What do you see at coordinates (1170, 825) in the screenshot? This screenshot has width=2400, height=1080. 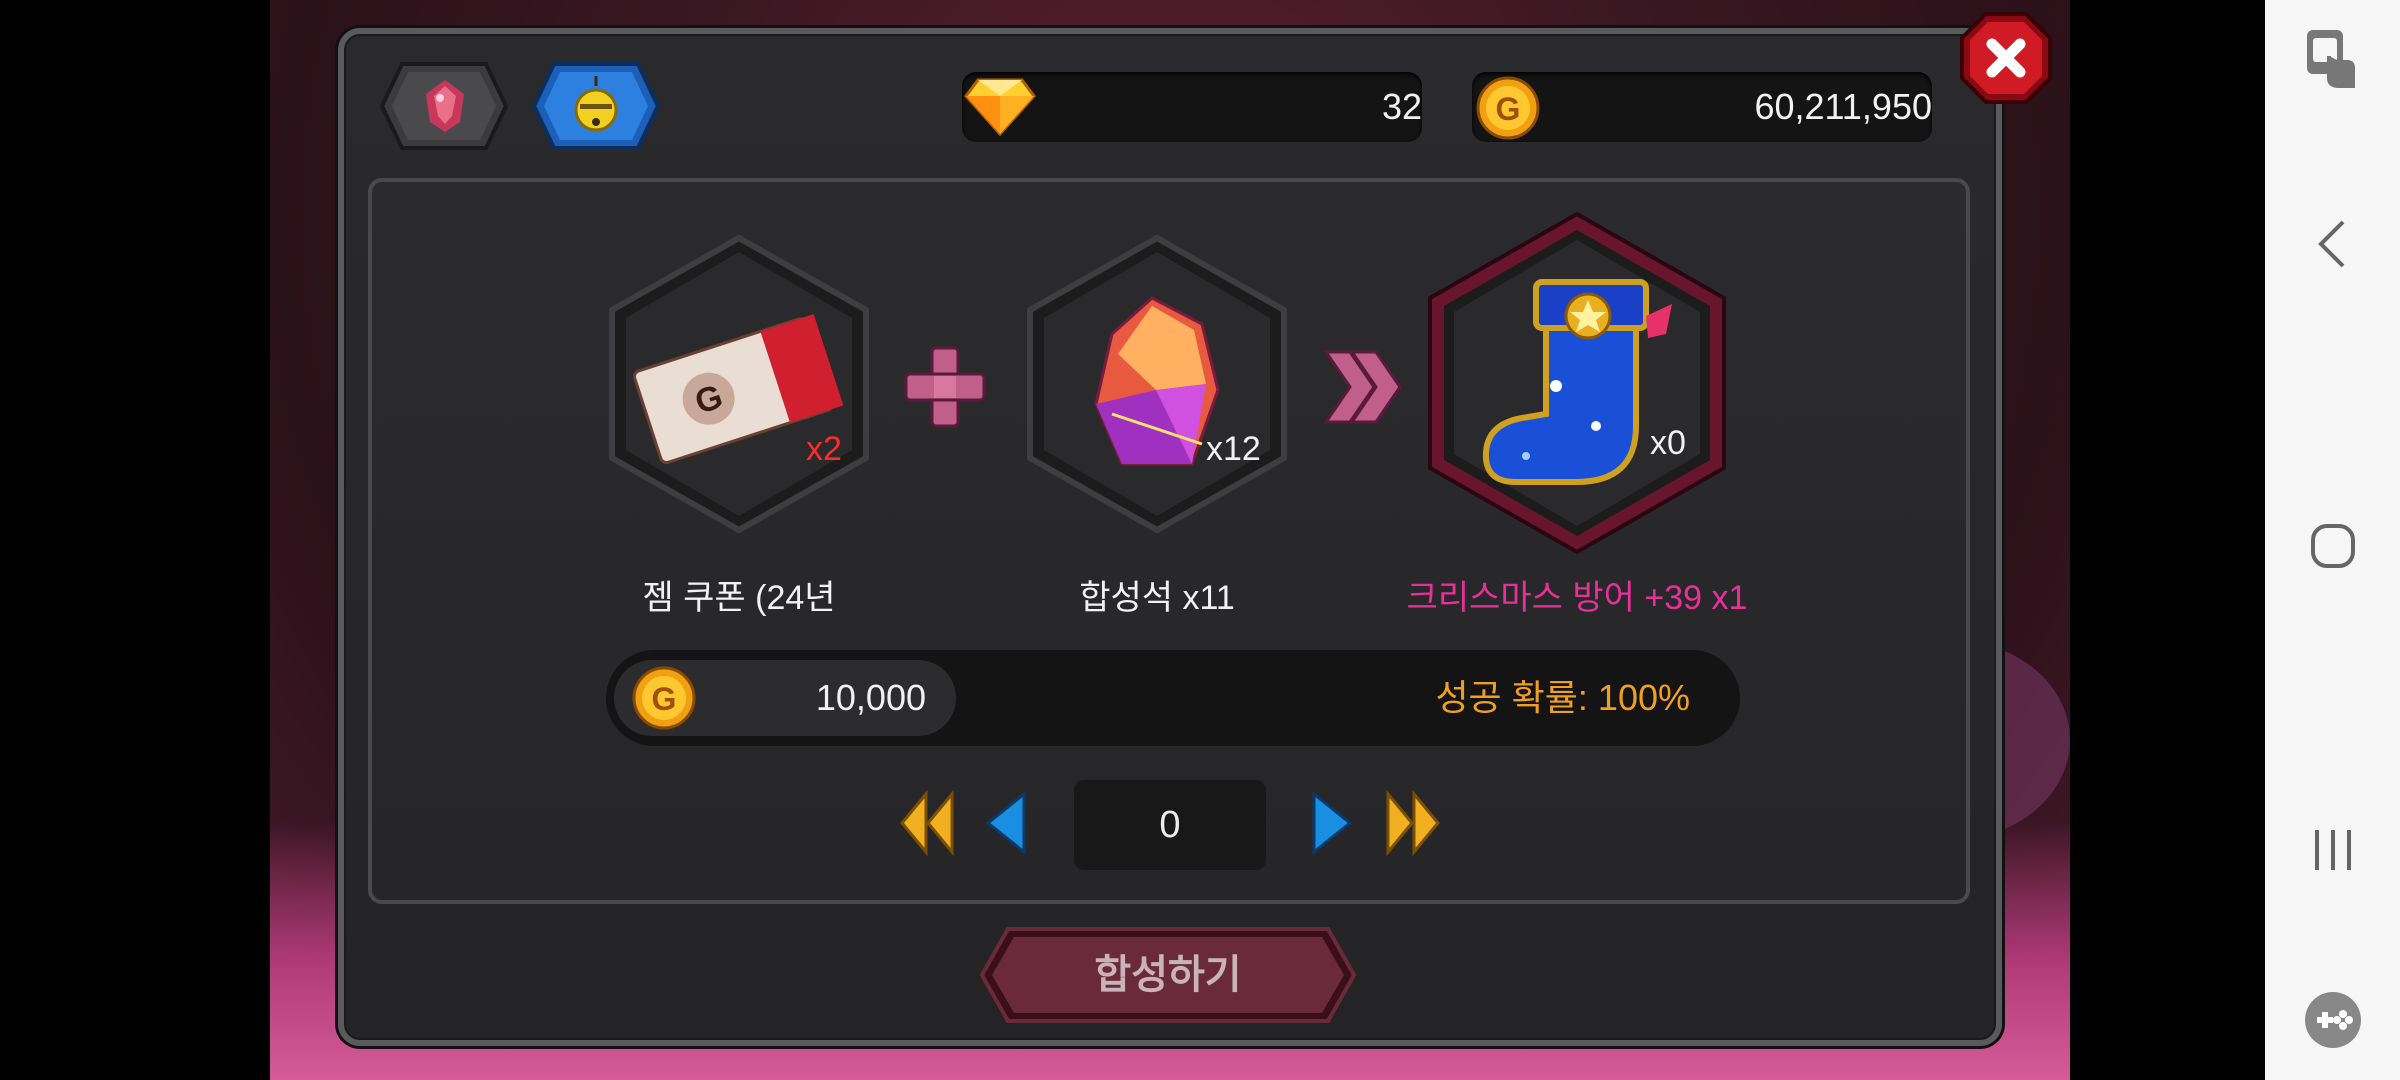 I see `quantity-counter: 0` at bounding box center [1170, 825].